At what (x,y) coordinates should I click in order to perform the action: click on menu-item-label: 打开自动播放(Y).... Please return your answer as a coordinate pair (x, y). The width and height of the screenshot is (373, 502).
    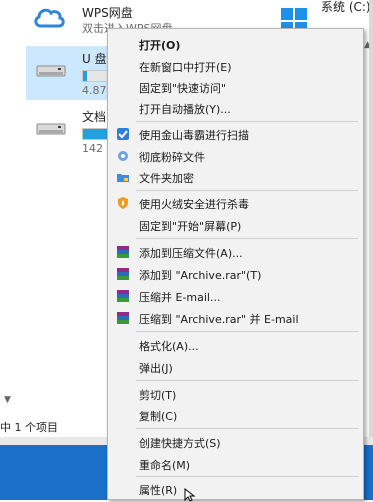
    Looking at the image, I should click on (185, 109).